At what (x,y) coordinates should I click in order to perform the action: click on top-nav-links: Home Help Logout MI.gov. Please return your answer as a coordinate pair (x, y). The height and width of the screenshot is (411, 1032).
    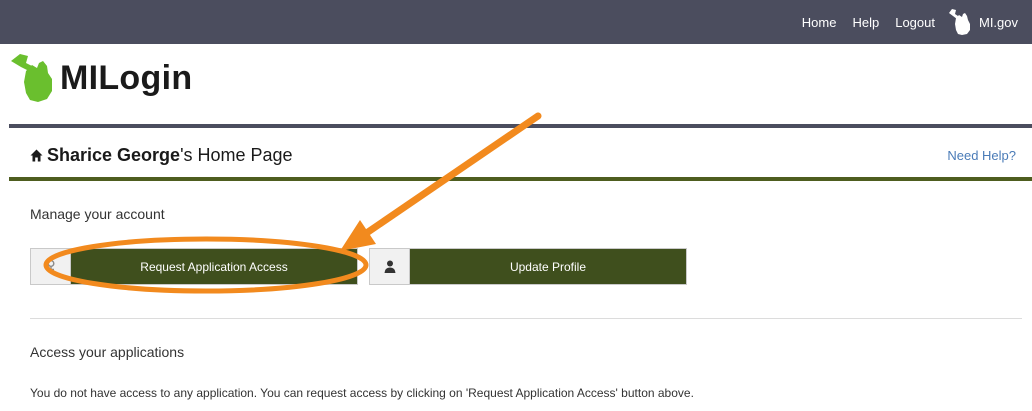
    Looking at the image, I should click on (902, 22).